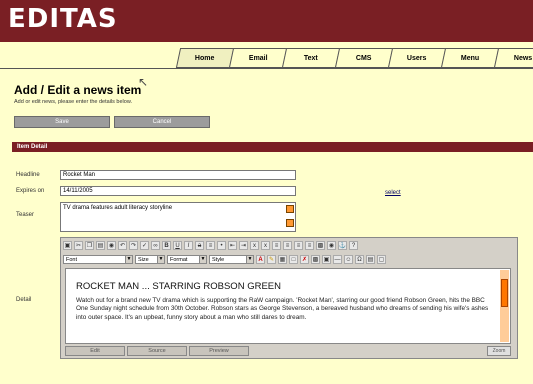 The height and width of the screenshot is (384, 533). What do you see at coordinates (111, 245) in the screenshot?
I see `find-icon: ◉` at bounding box center [111, 245].